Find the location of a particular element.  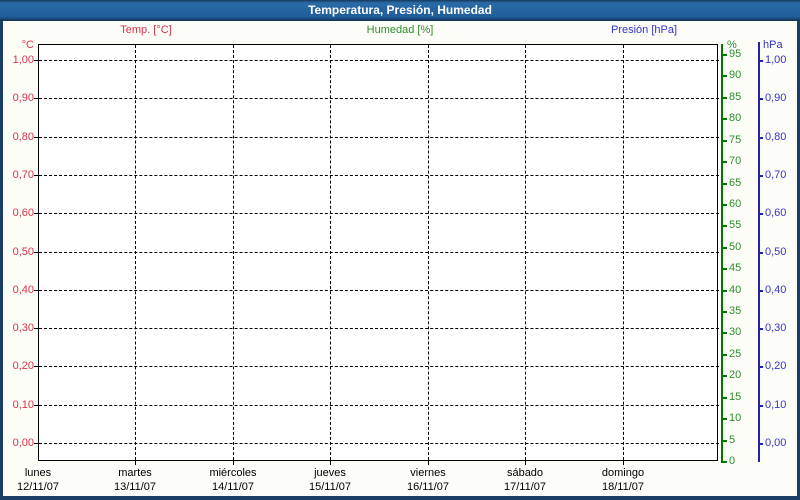

temp-axis-tick-label: 0,30 is located at coordinates (23, 328).